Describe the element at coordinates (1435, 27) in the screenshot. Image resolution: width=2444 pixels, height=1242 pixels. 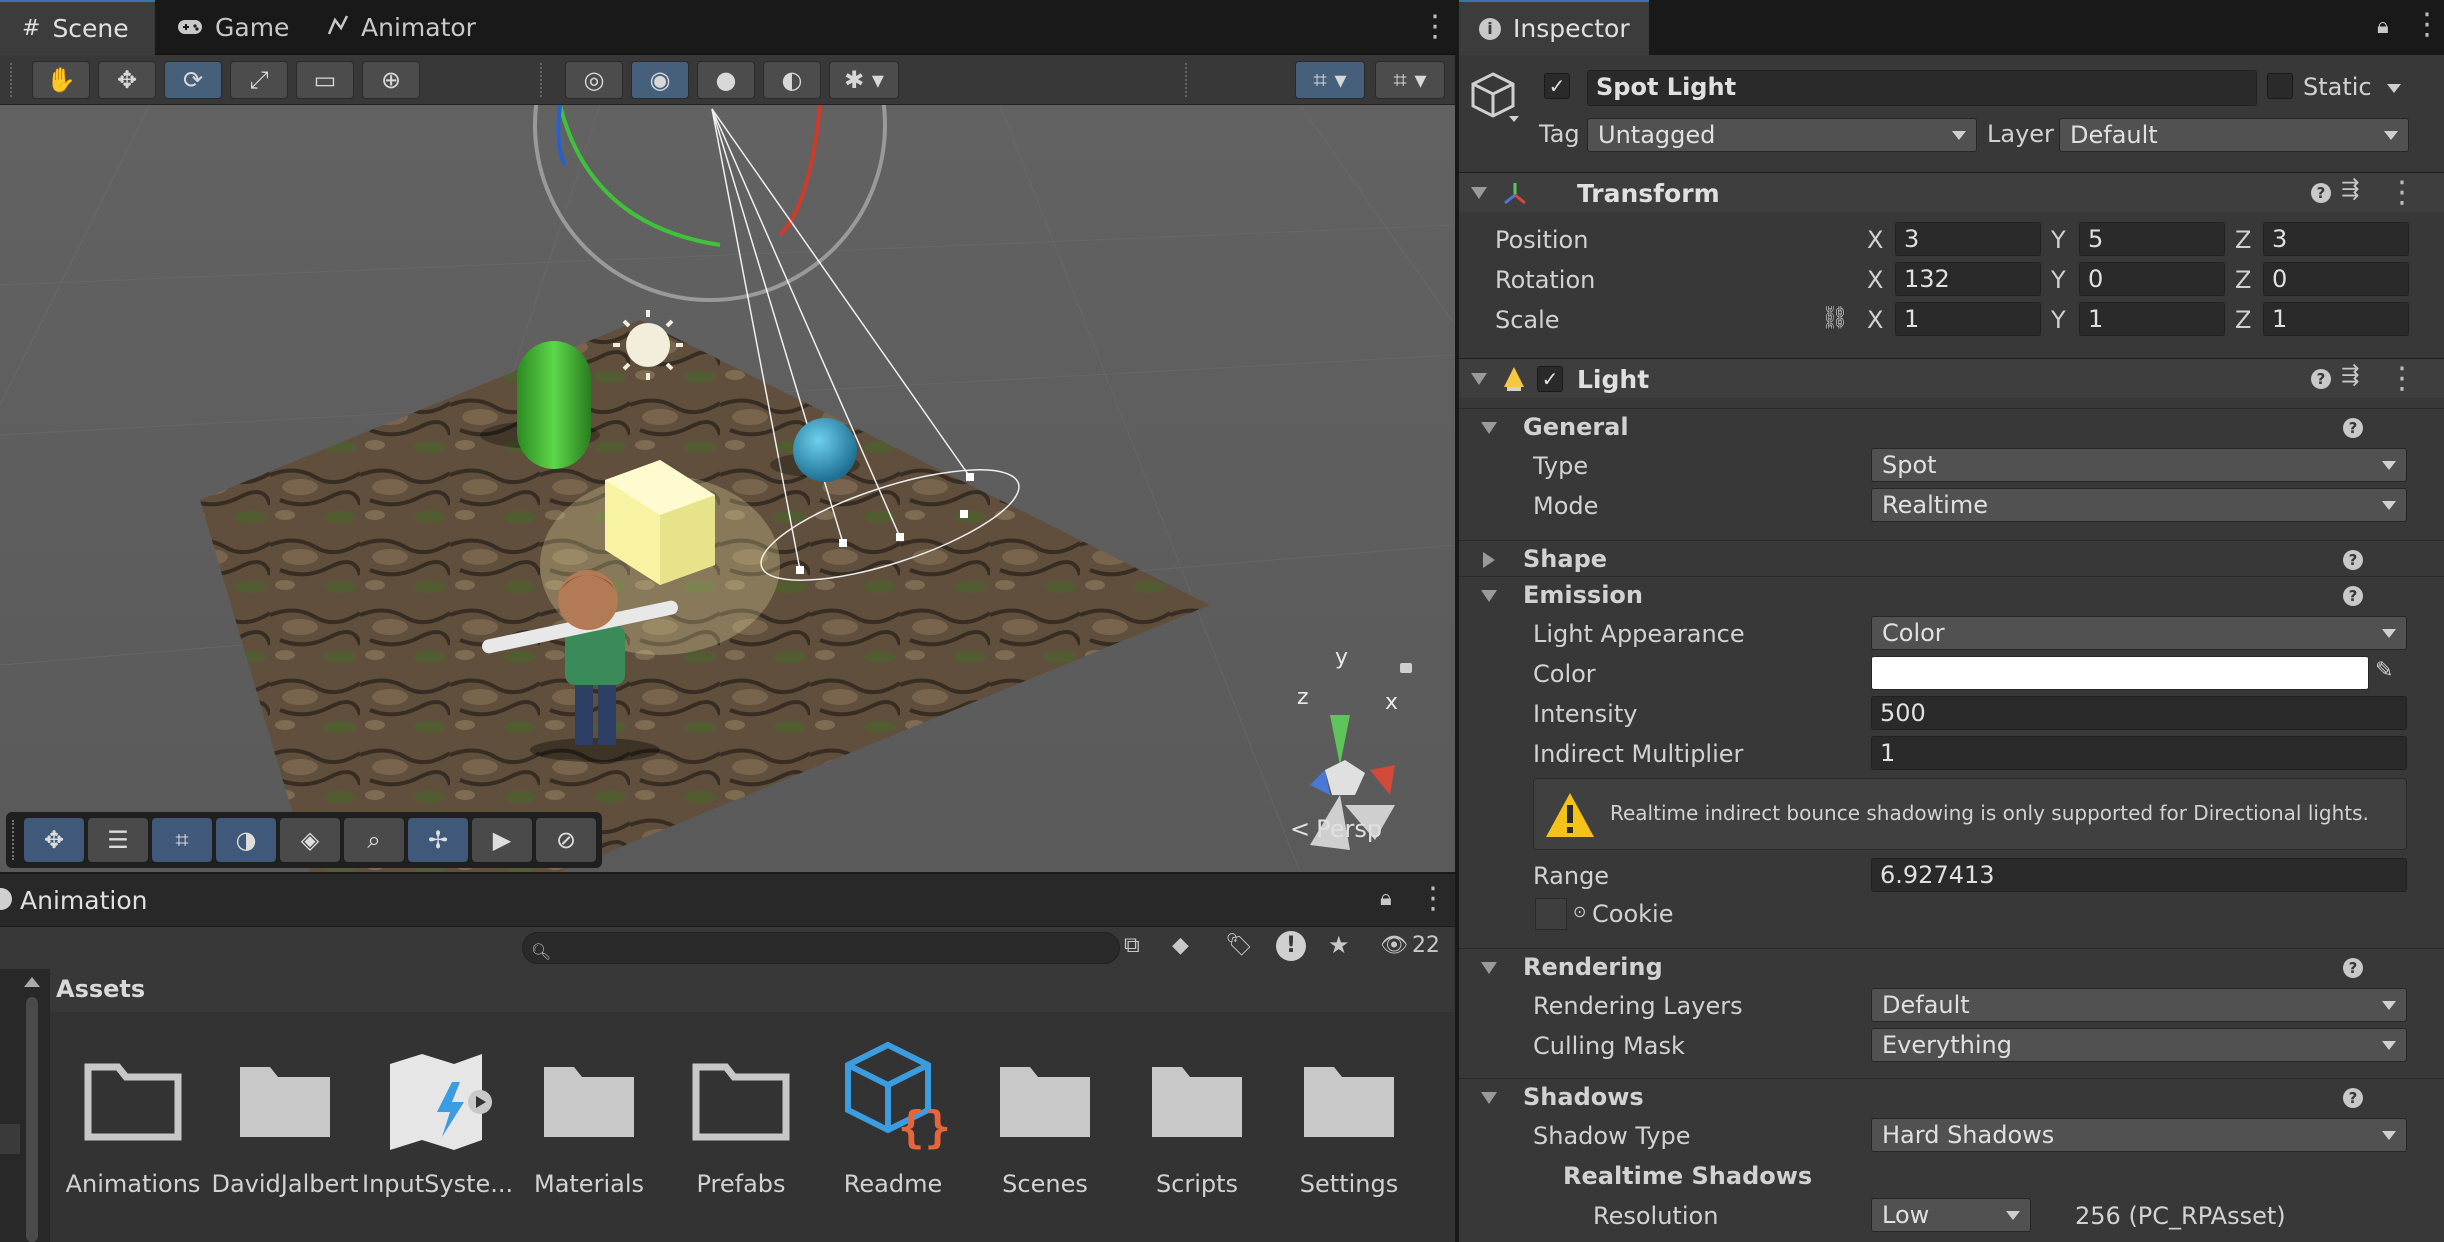
I see `scene-menu-icon: ⋮` at that location.